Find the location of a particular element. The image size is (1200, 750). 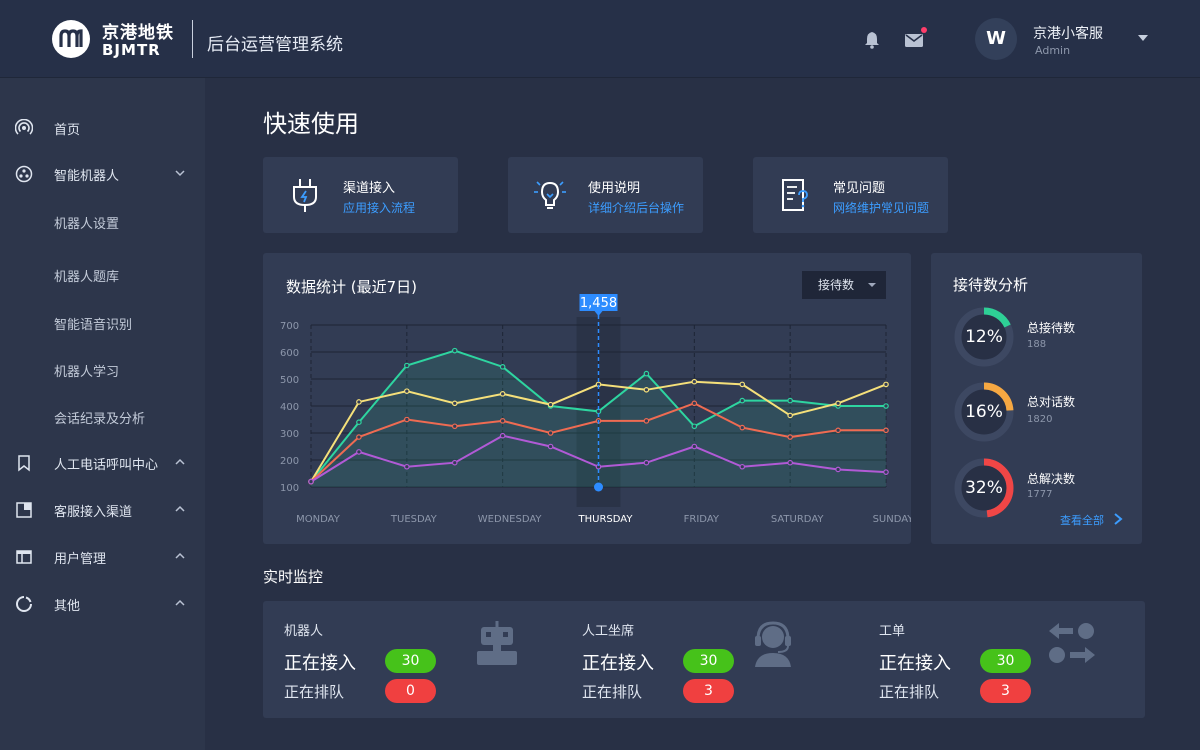

sidebar-subitem-robot-questions: 机器人题库 is located at coordinates (86, 275).